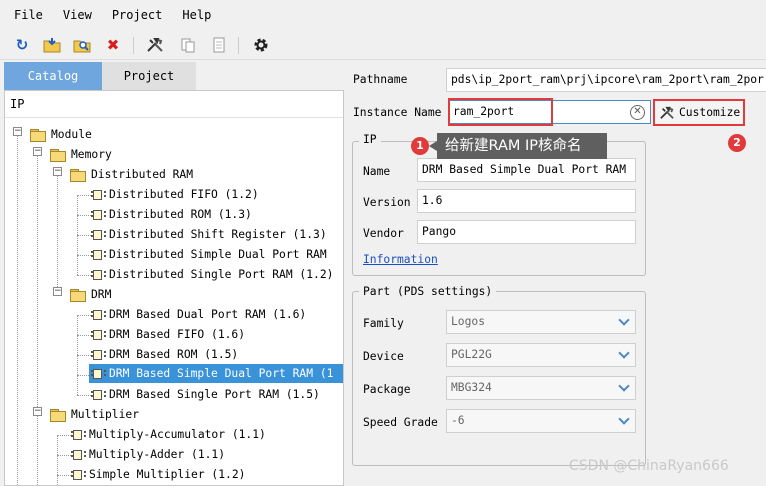 Image resolution: width=766 pixels, height=486 pixels. What do you see at coordinates (167, 474) in the screenshot?
I see `tree-item-label: Simple Multiplier (1.2)` at bounding box center [167, 474].